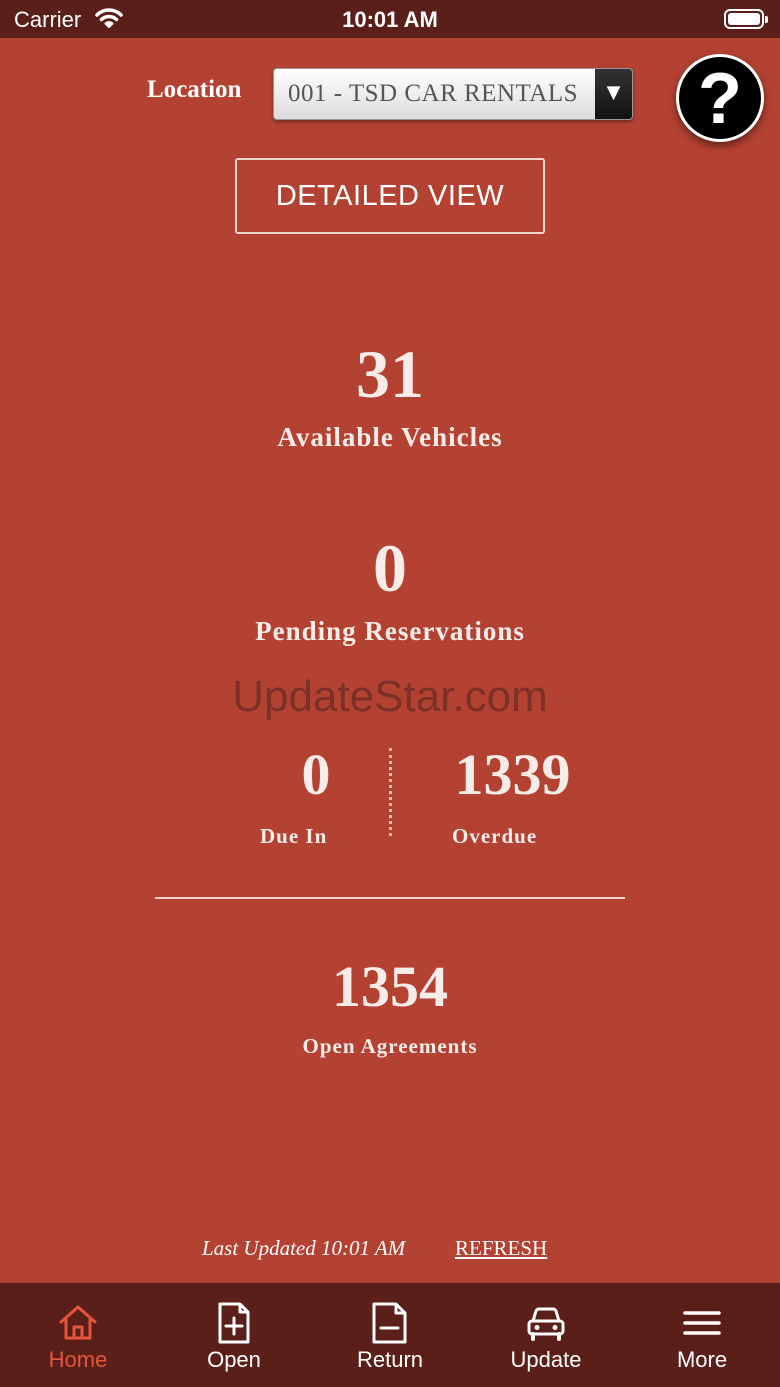 The image size is (780, 1387). I want to click on tab-open: Open, so click(234, 1335).